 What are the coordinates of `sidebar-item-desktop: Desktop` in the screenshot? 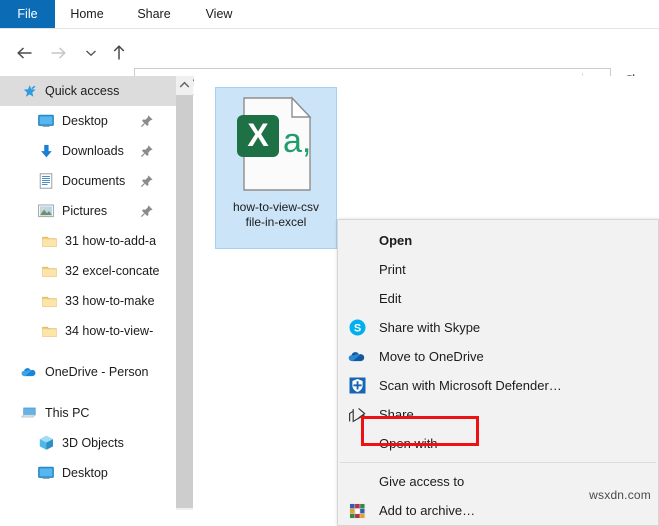 It's located at (88, 121).